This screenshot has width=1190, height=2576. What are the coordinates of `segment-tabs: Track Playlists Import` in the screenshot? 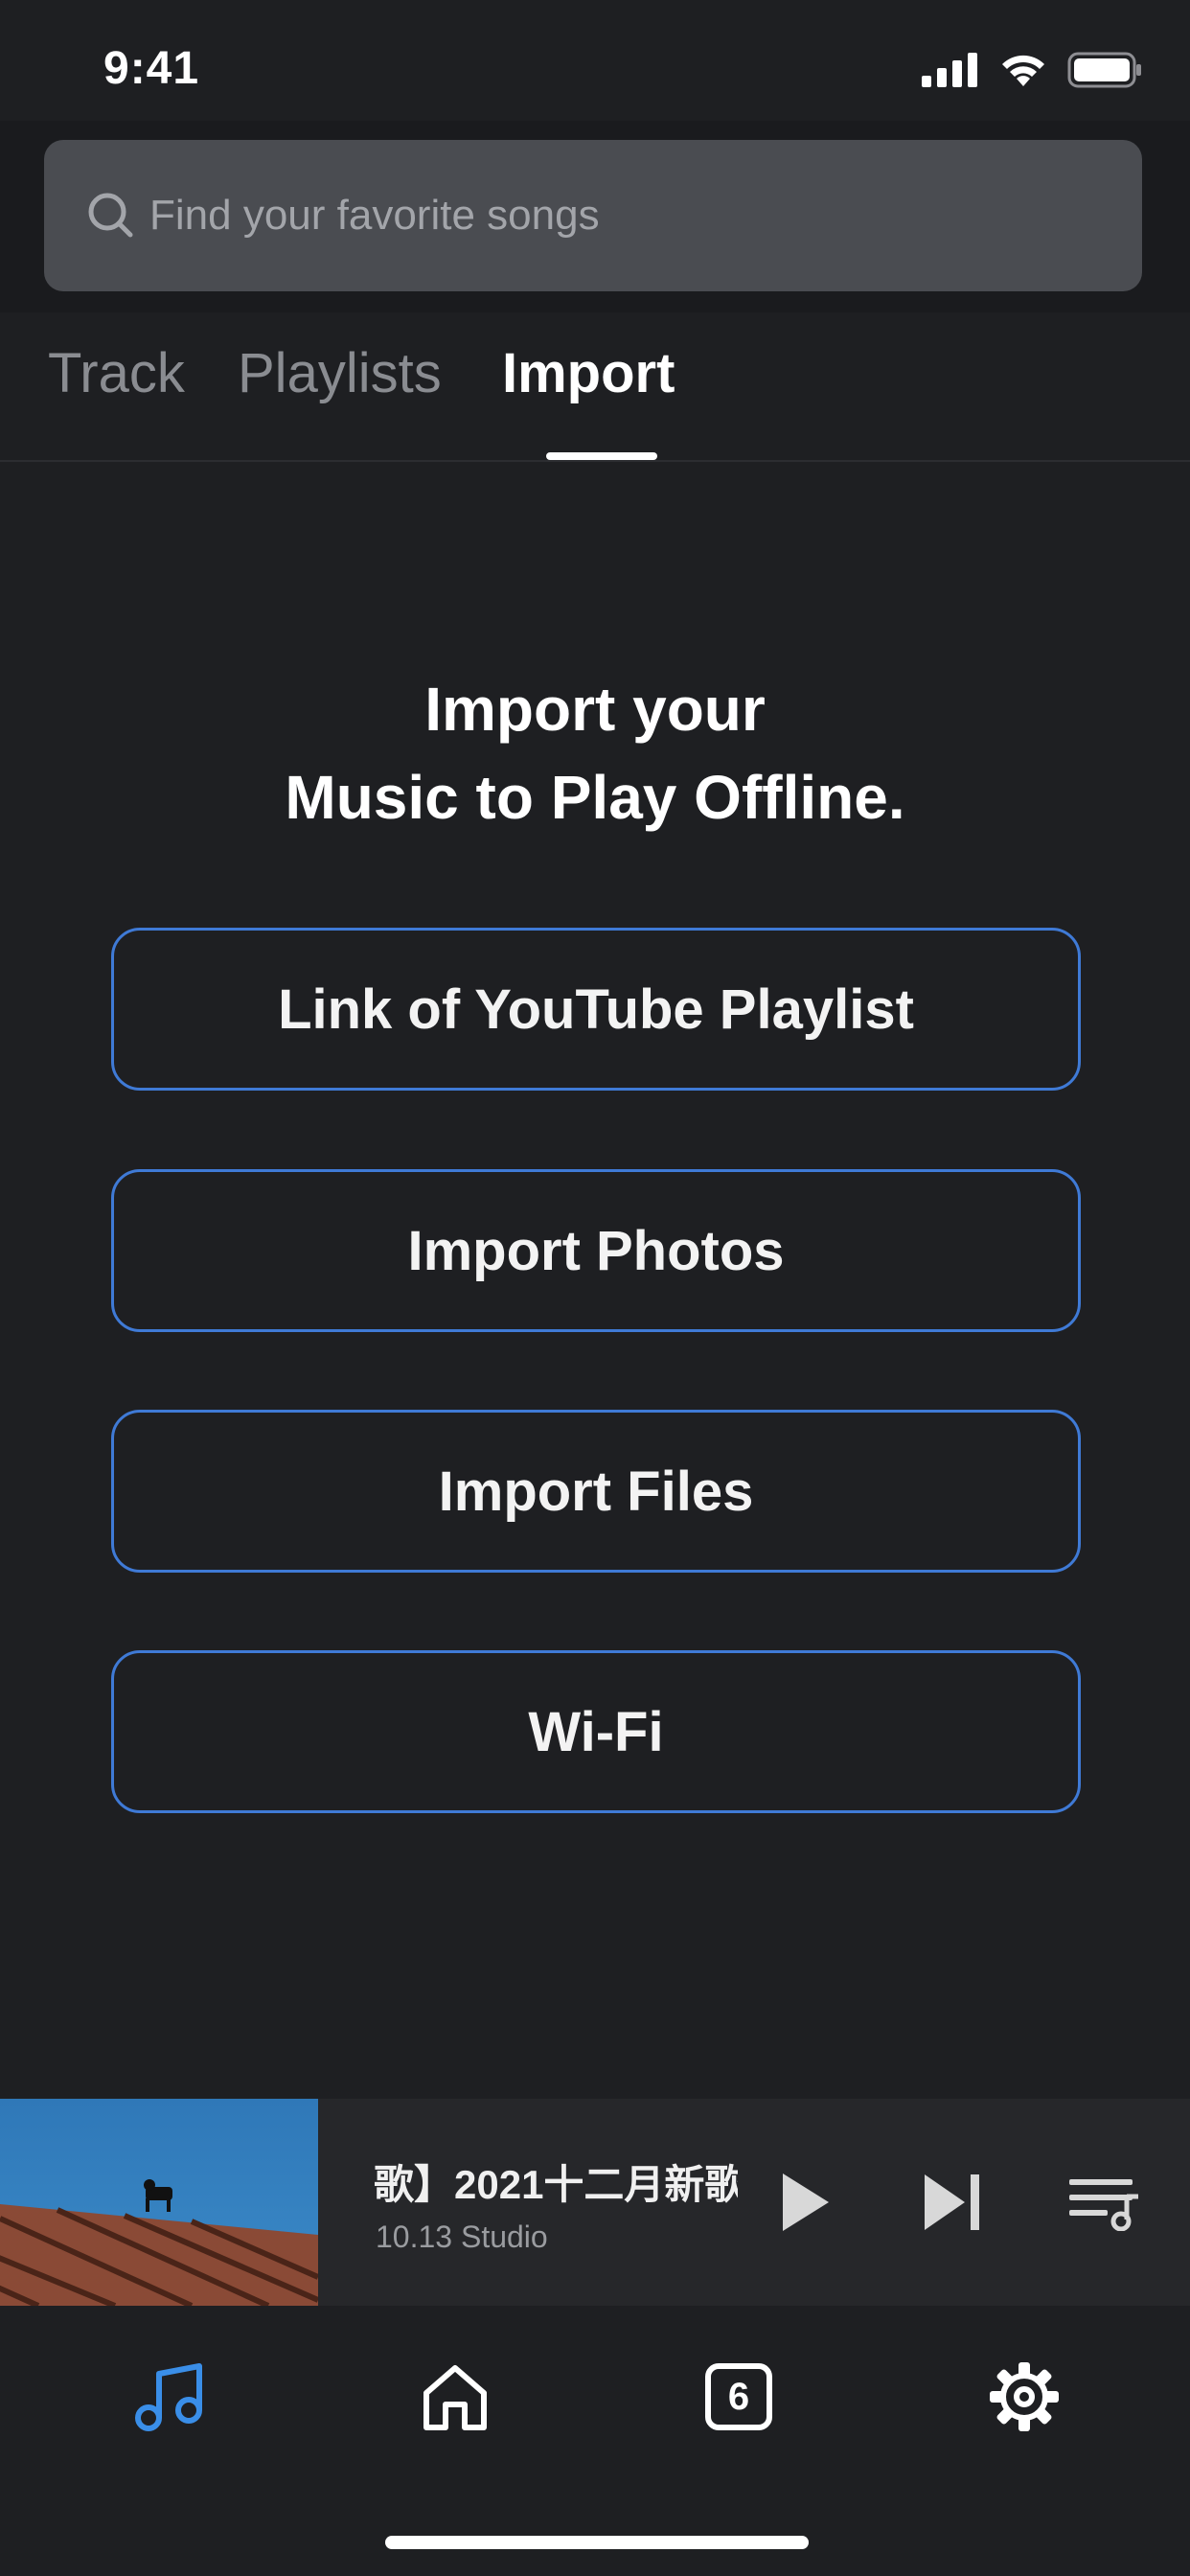 It's located at (595, 387).